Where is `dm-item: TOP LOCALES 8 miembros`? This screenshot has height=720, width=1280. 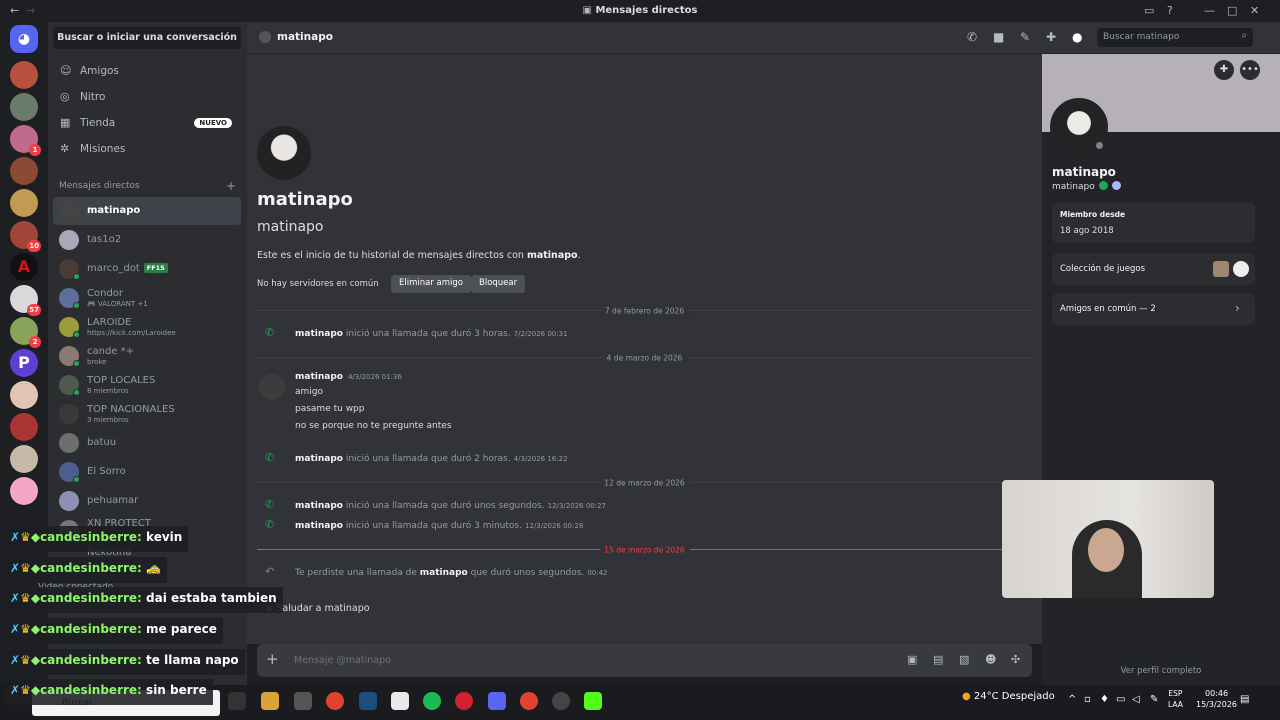 dm-item: TOP LOCALES 8 miembros is located at coordinates (147, 385).